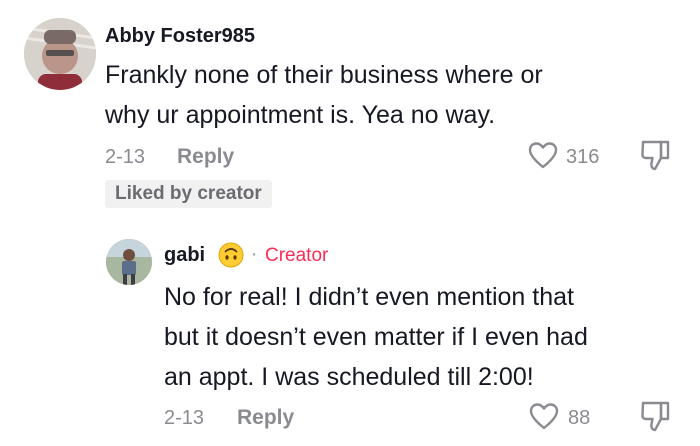 The height and width of the screenshot is (446, 700). I want to click on comment-text-line: why ur appointment is. Yea no way., so click(300, 115).